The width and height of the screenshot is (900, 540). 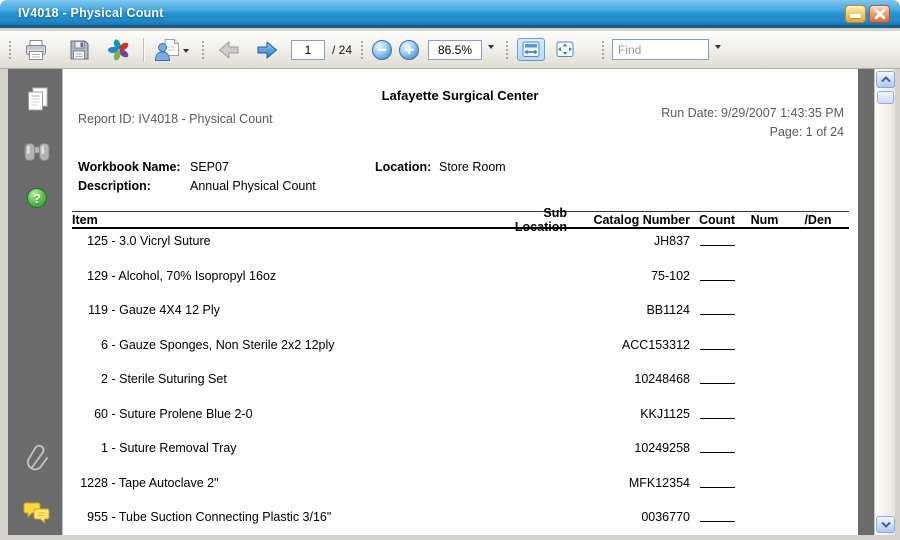 I want to click on print-button, so click(x=36, y=50).